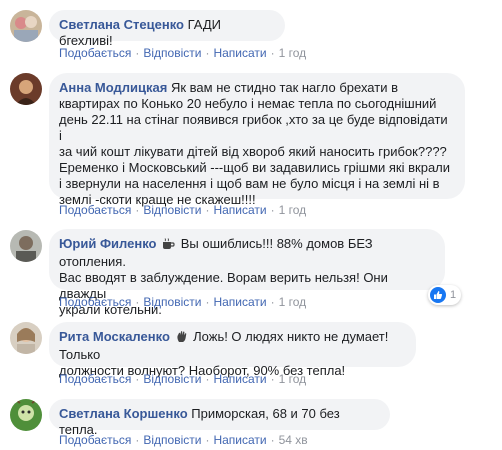  Describe the element at coordinates (113, 87) in the screenshot. I see `comment-author: Анна Модлицкая` at that location.